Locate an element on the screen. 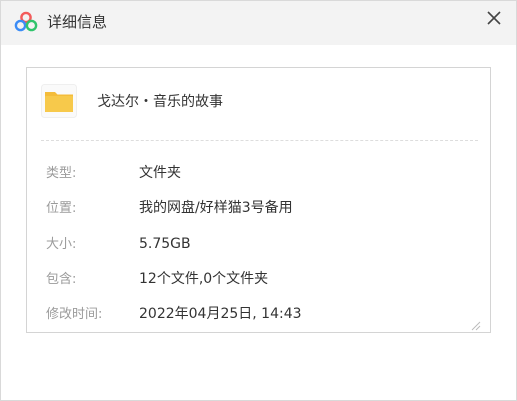 The height and width of the screenshot is (401, 517). detail-label: 修改时间: is located at coordinates (74, 314).